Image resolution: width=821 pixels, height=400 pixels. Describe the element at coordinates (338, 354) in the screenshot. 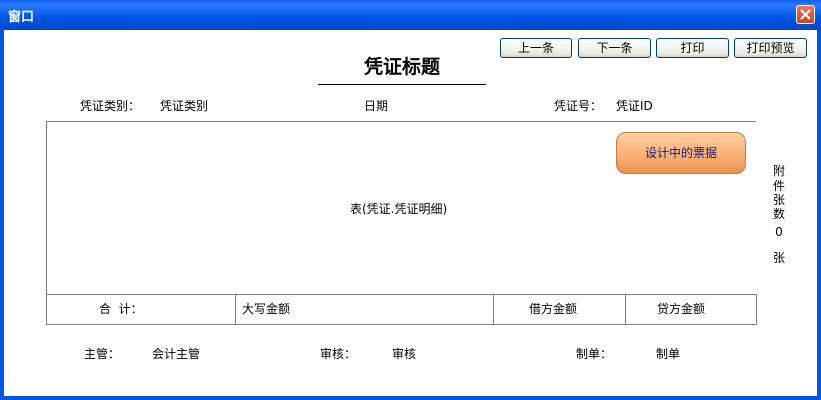

I see `review-label: 审核：` at that location.